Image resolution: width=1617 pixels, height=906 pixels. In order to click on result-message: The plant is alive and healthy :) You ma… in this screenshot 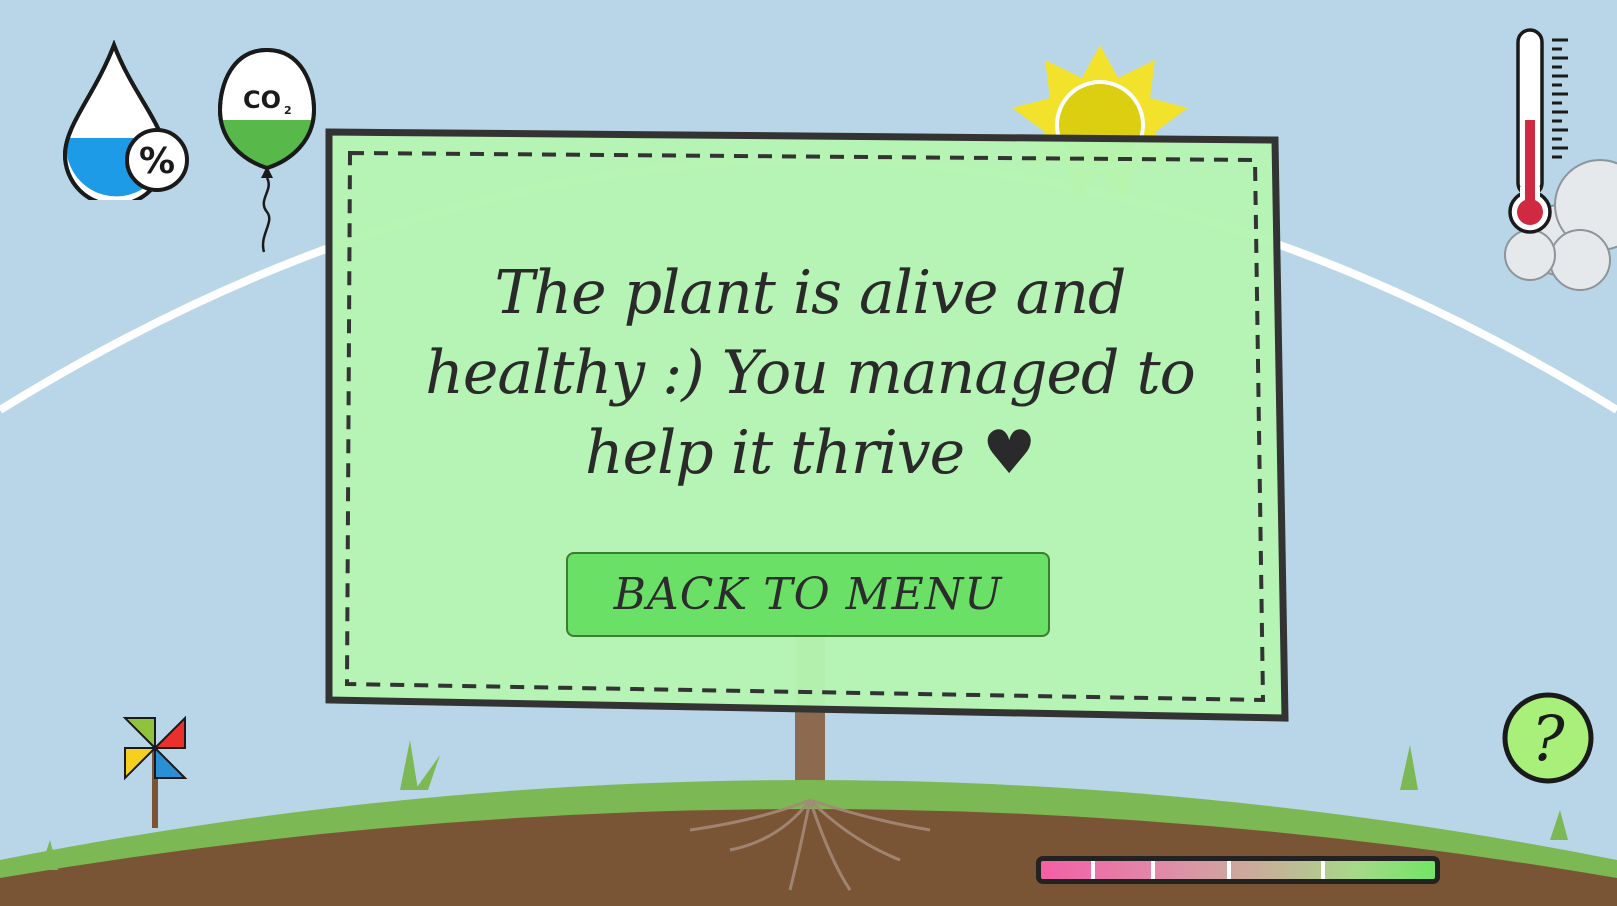, I will do `click(810, 373)`.